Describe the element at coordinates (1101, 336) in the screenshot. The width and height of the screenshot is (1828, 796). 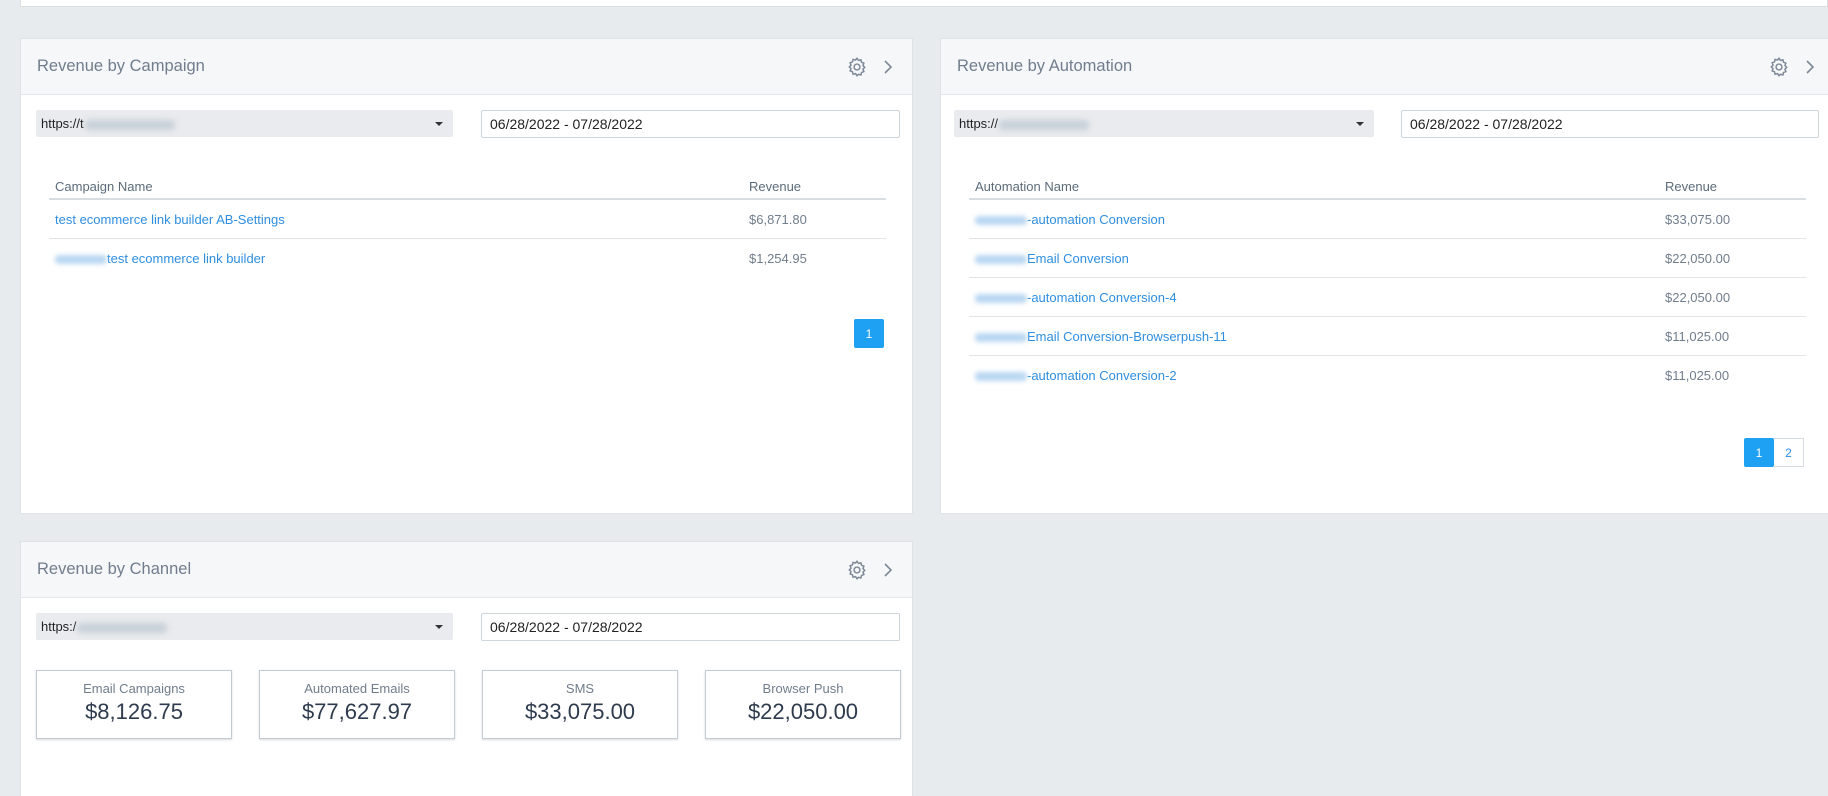
I see `automation-link: Email Conversion-Browserpush-11` at that location.